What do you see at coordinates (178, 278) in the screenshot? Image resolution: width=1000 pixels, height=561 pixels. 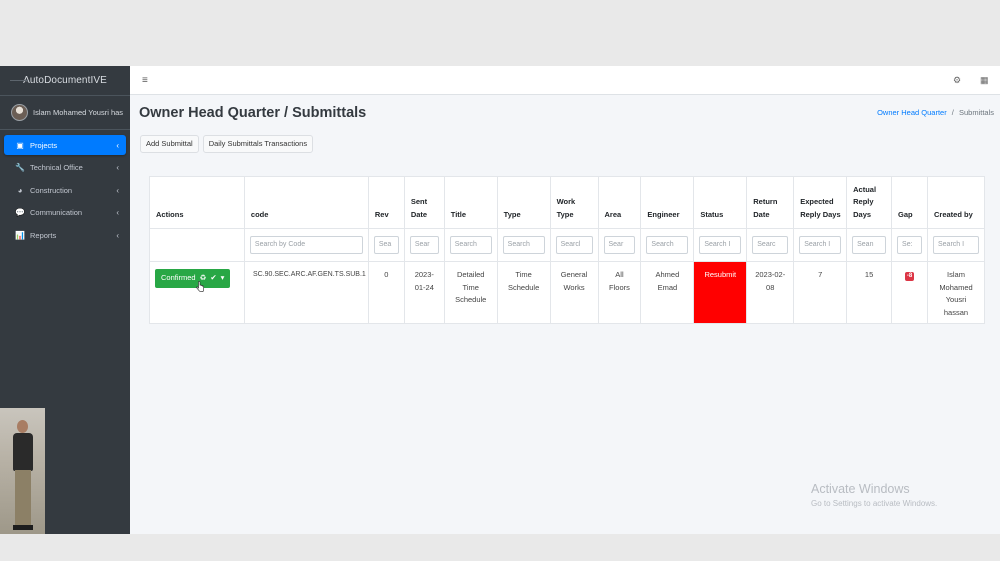 I see `confirmed-label: Confirmed` at bounding box center [178, 278].